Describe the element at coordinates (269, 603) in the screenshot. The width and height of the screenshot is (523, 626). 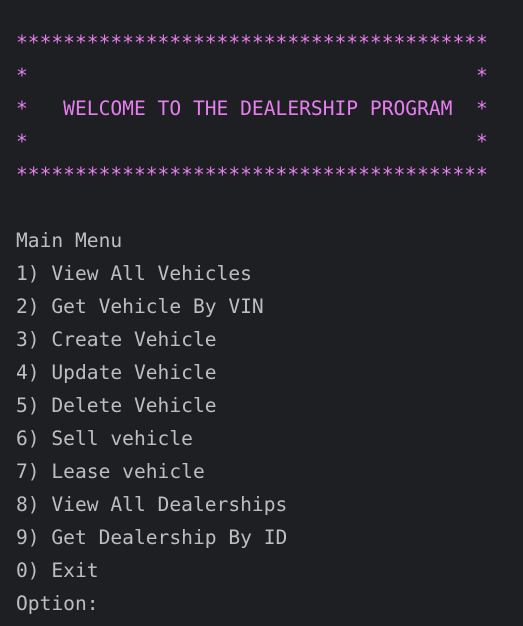
I see `option-prompt: Option:` at that location.